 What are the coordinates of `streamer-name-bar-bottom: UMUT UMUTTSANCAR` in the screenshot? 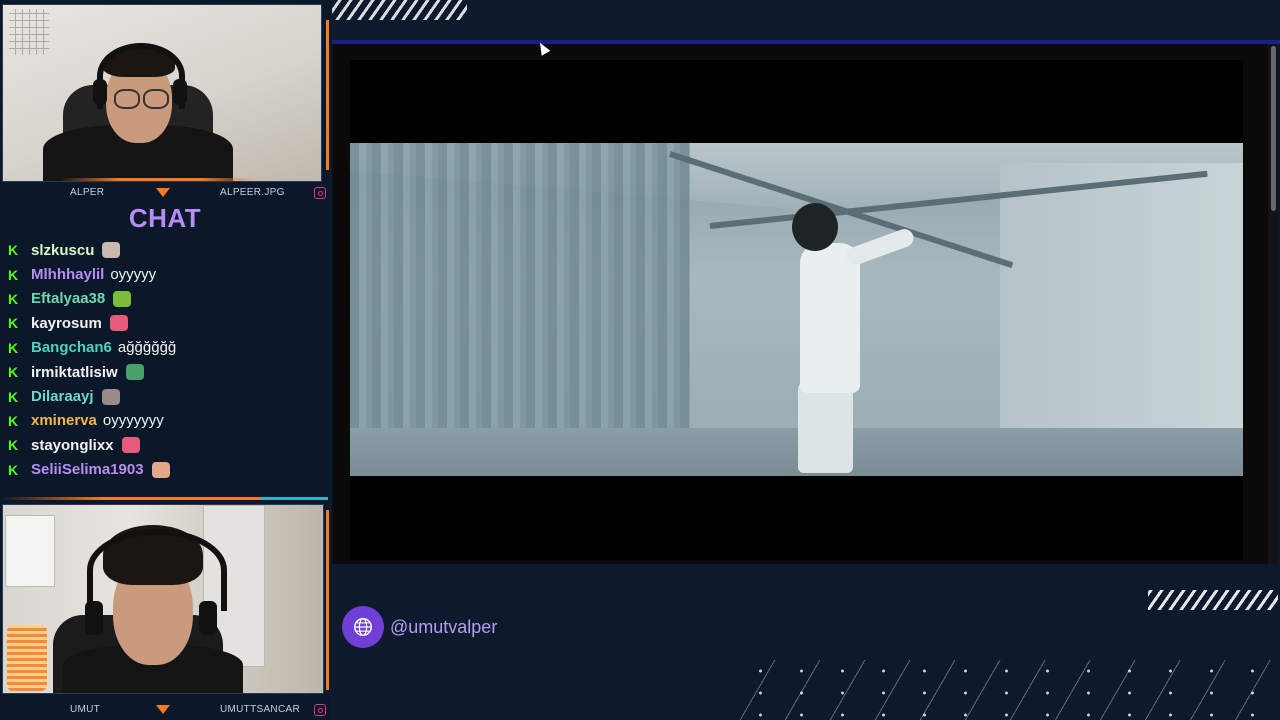 It's located at (165, 710).